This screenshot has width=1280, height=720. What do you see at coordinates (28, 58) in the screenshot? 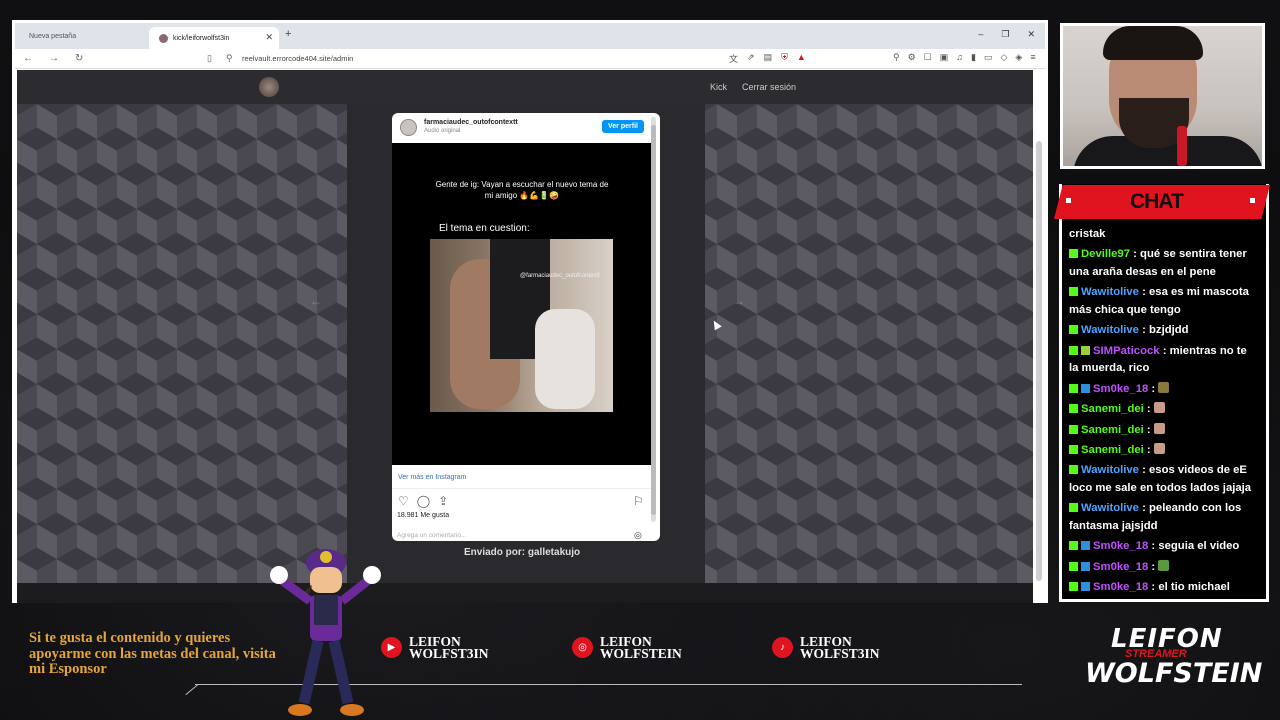
I see `back-icon: ←` at bounding box center [28, 58].